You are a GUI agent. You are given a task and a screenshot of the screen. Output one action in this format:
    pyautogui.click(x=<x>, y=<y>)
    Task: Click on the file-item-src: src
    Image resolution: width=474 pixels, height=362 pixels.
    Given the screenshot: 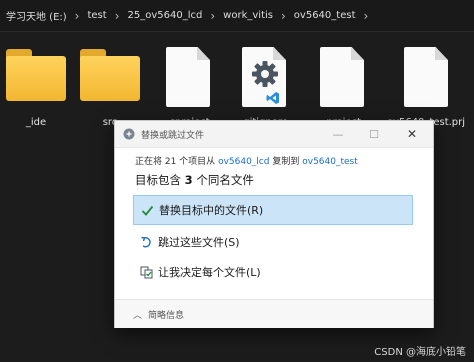 What is the action you would take?
    pyautogui.click(x=110, y=84)
    